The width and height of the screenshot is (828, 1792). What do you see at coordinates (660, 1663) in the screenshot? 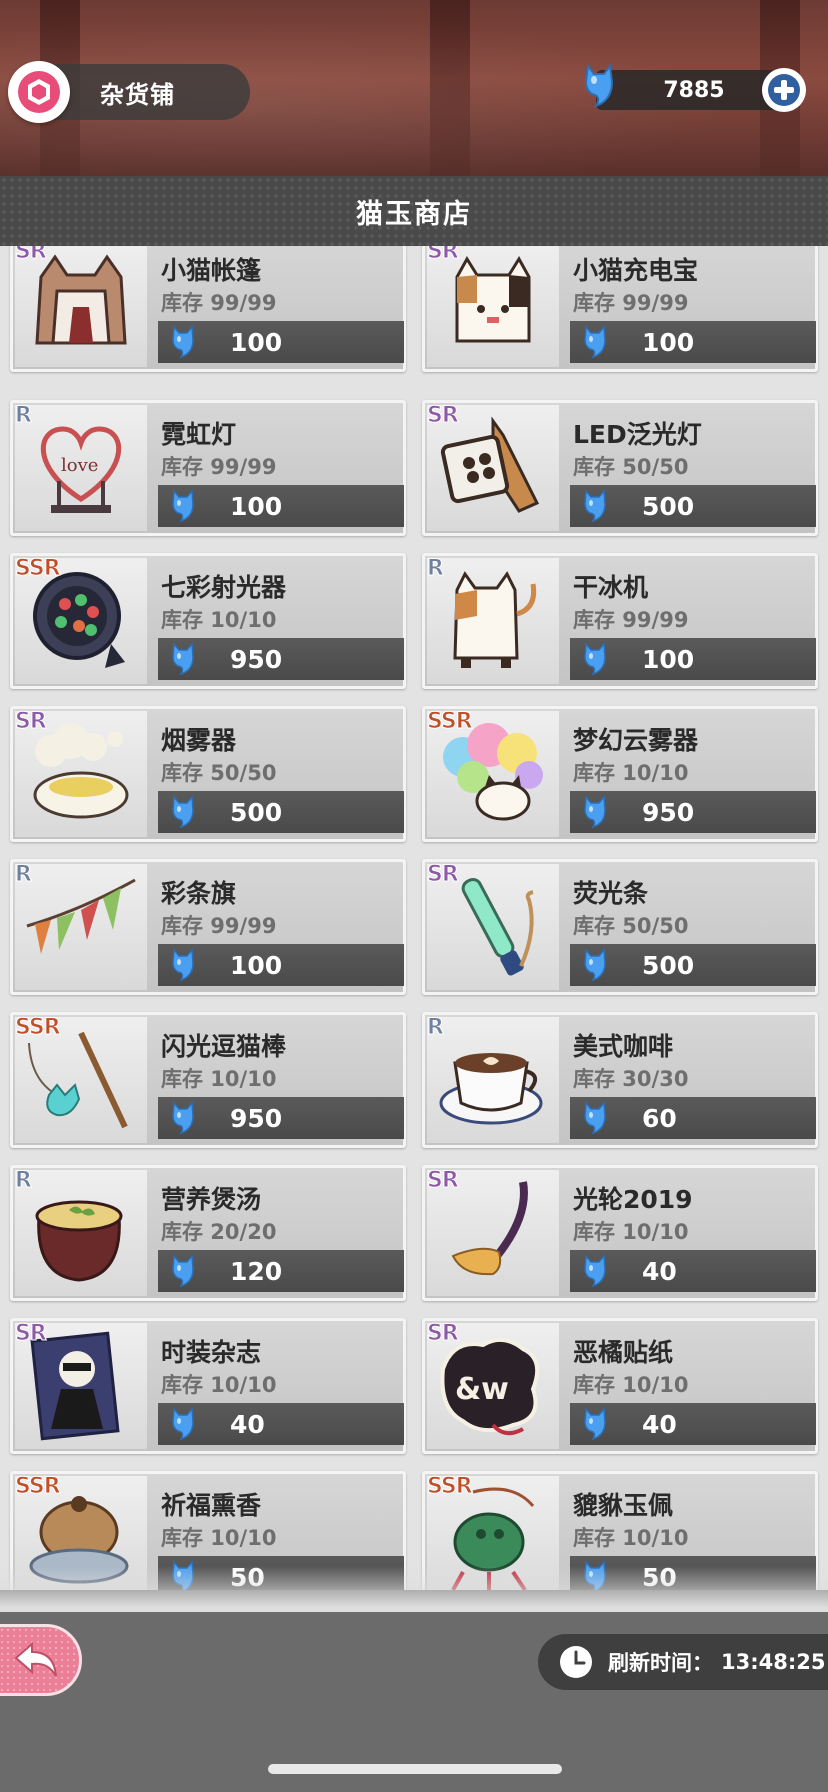
I see `refresh-label: 刷新时间：` at bounding box center [660, 1663].